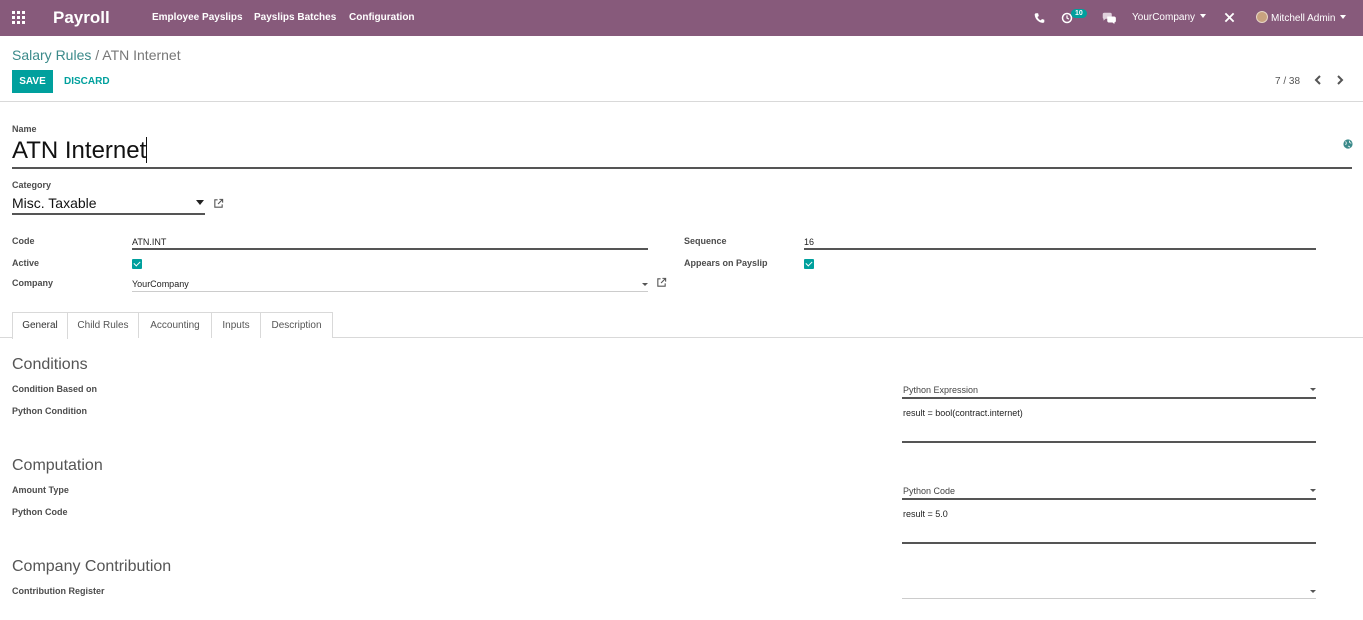 Image resolution: width=1363 pixels, height=620 pixels. Describe the element at coordinates (390, 291) in the screenshot. I see `company-underline` at that location.